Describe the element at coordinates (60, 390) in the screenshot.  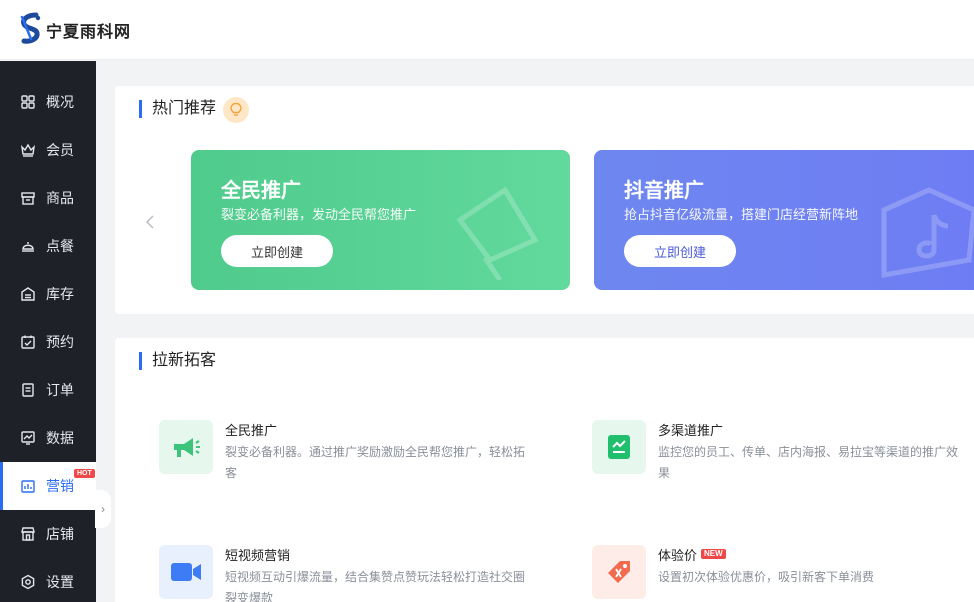
I see `sidebar-item-label: 订单` at that location.